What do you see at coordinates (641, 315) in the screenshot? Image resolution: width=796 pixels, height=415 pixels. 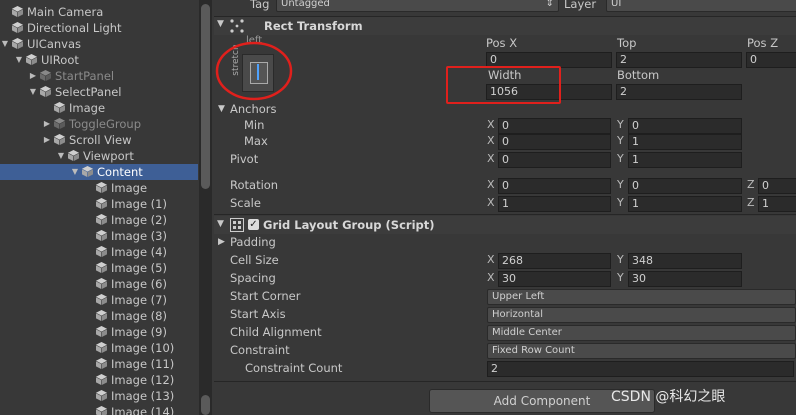 I see `start-axis-dropdown: Horizontal` at bounding box center [641, 315].